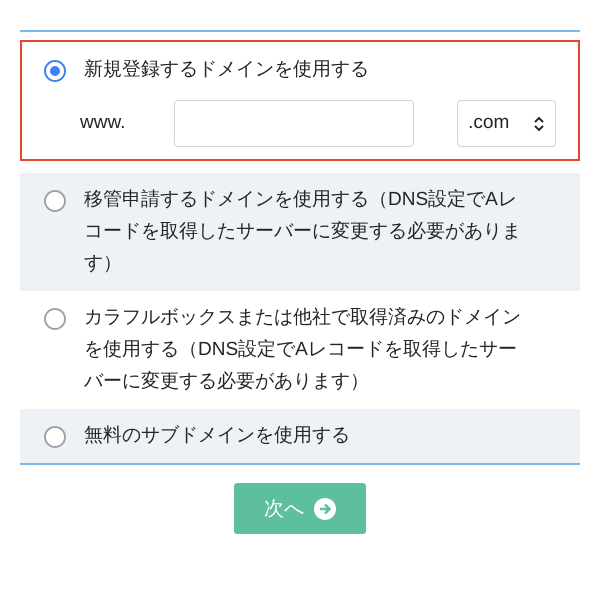  What do you see at coordinates (217, 436) in the screenshot?
I see `option-label: 無料のサブドメインを使用する` at bounding box center [217, 436].